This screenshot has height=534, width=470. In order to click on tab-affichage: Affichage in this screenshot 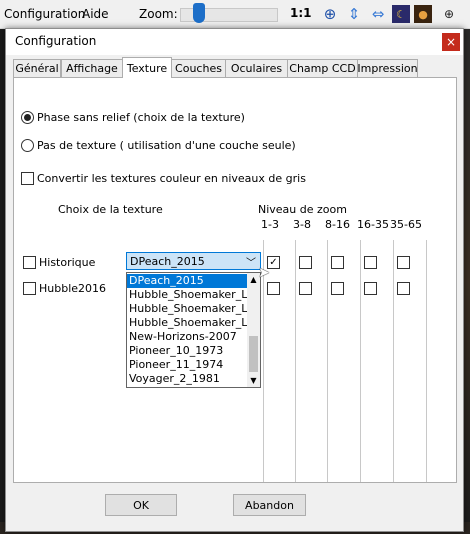, I will do `click(92, 68)`.